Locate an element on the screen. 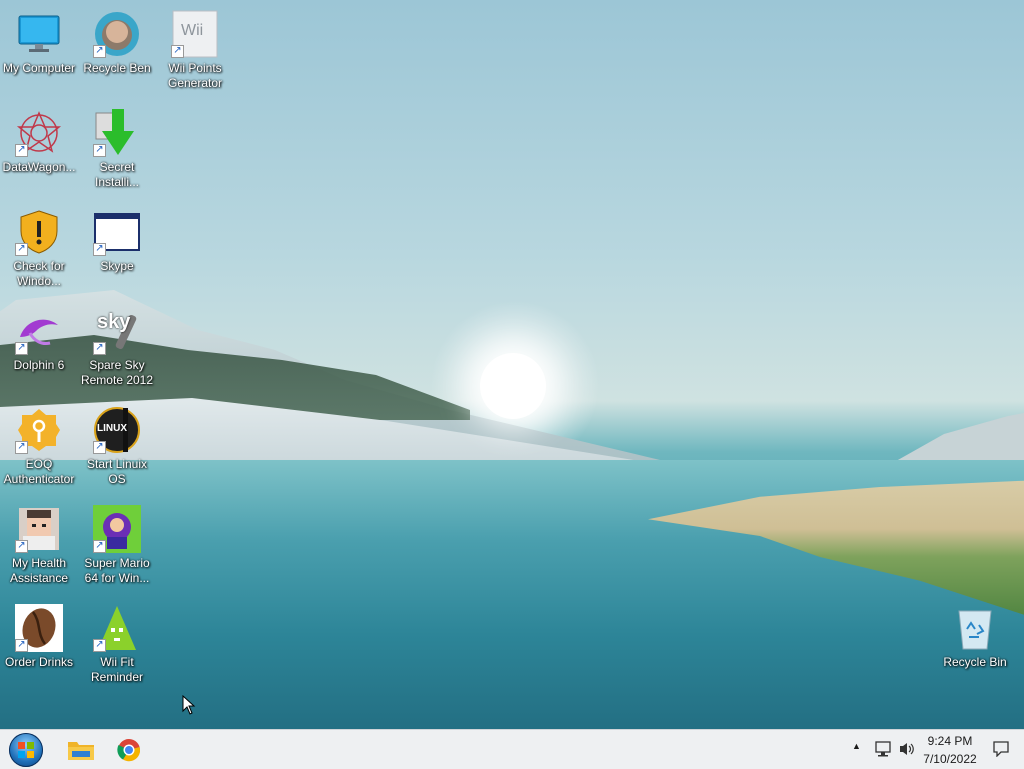 This screenshot has height=769, width=1024. windows-logo-icon is located at coordinates (26, 750).